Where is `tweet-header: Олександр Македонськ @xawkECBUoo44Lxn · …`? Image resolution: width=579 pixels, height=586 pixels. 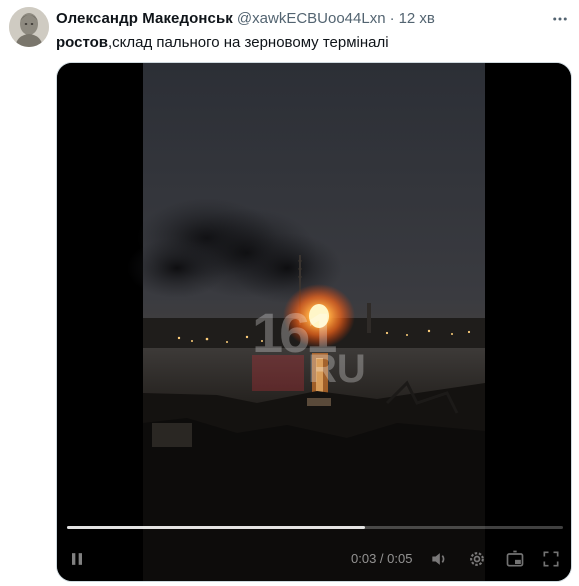 tweet-header: Олександр Македонськ @xawkECBUoo44Lxn · … is located at coordinates (245, 20).